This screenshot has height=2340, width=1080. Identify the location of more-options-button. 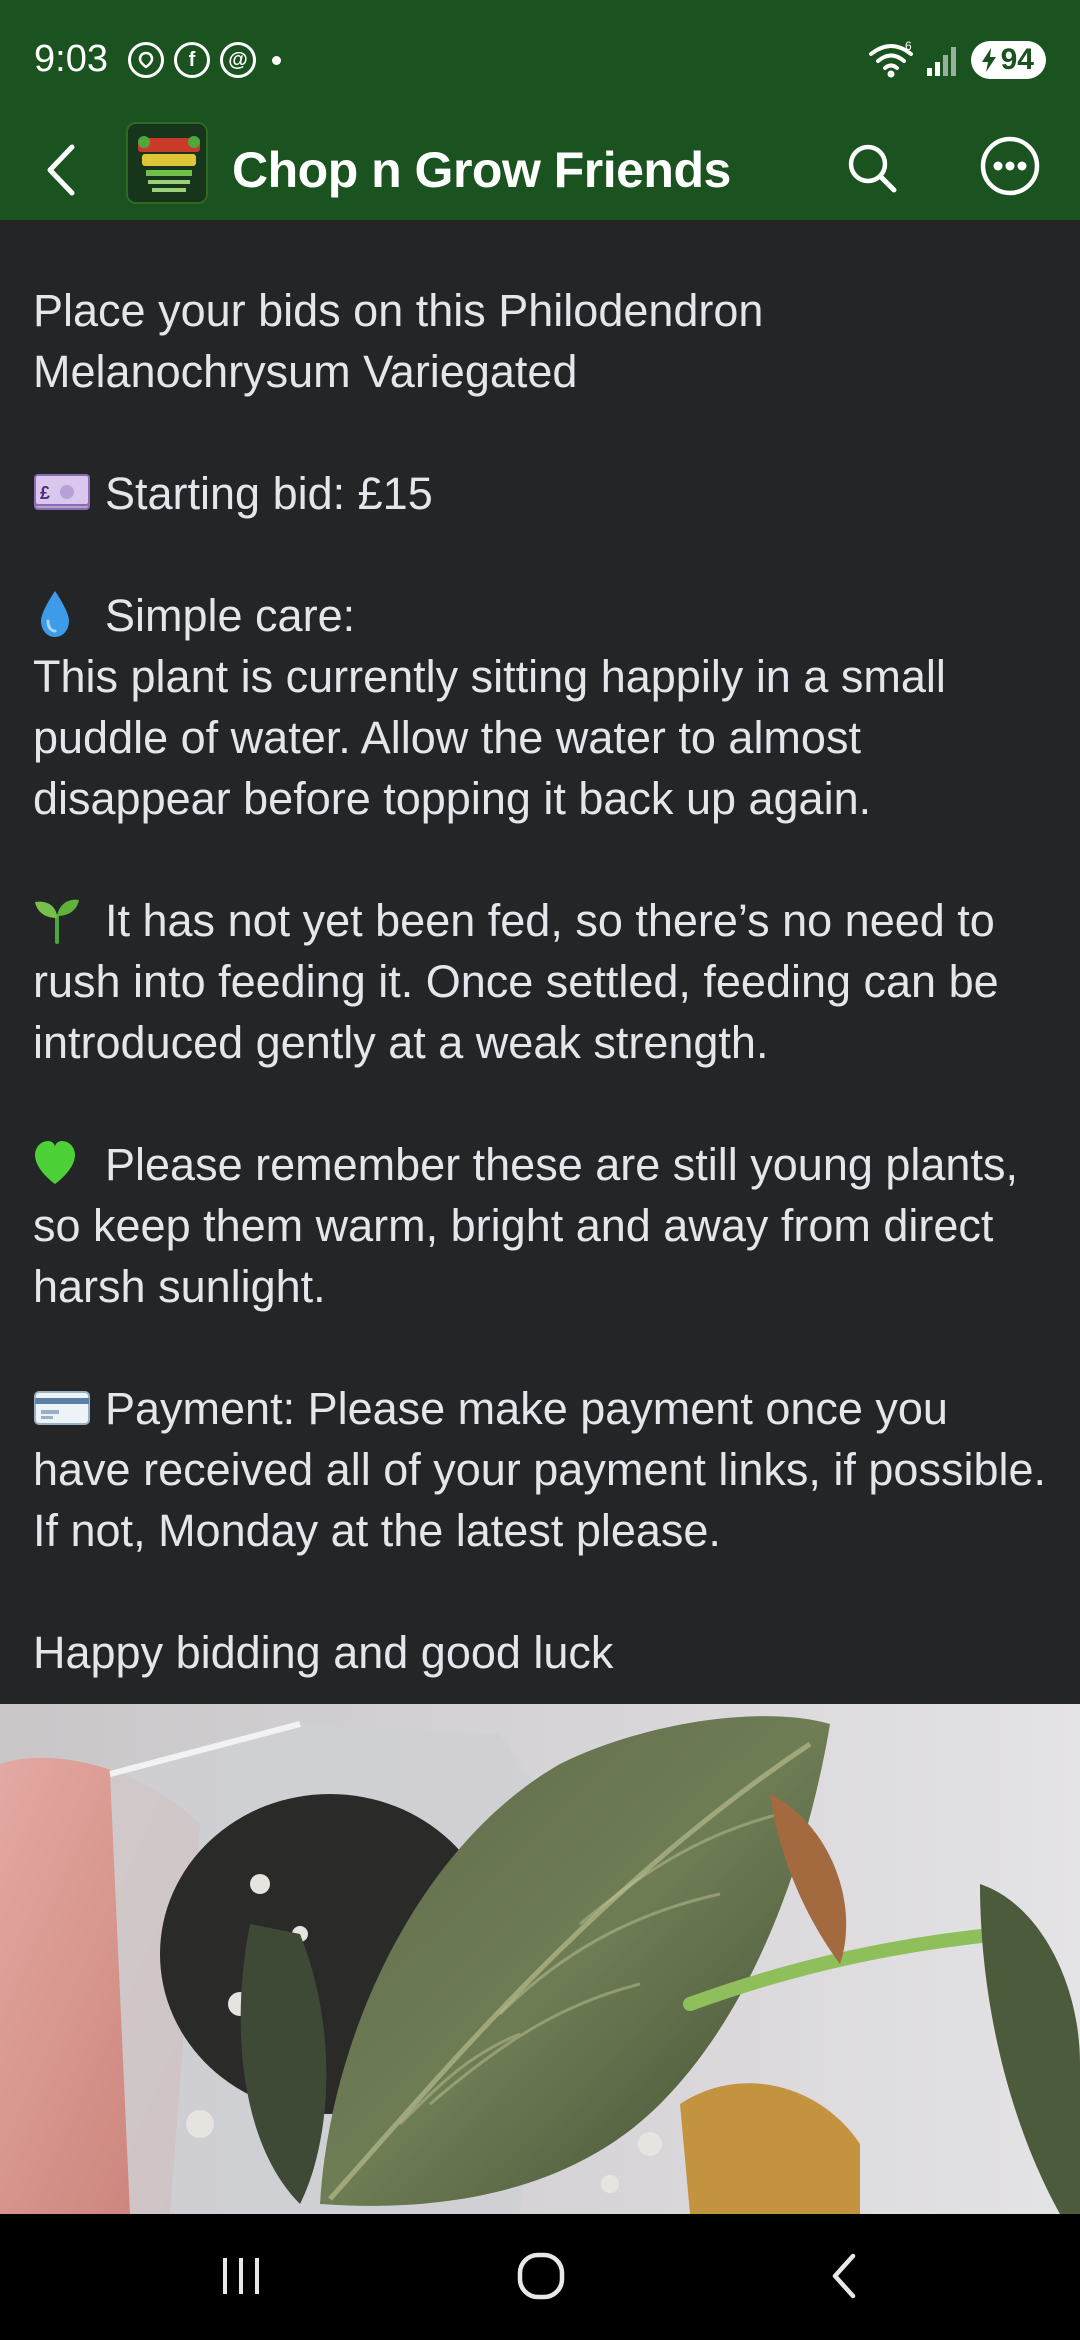
(1010, 166).